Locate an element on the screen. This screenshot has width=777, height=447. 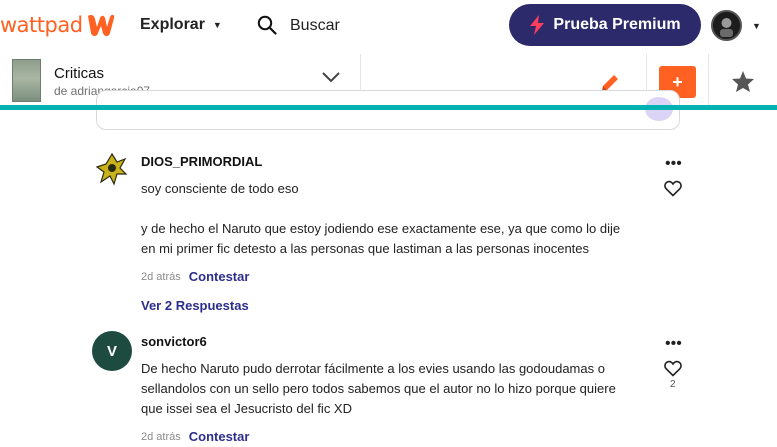
chevron-down-icon is located at coordinates (331, 77).